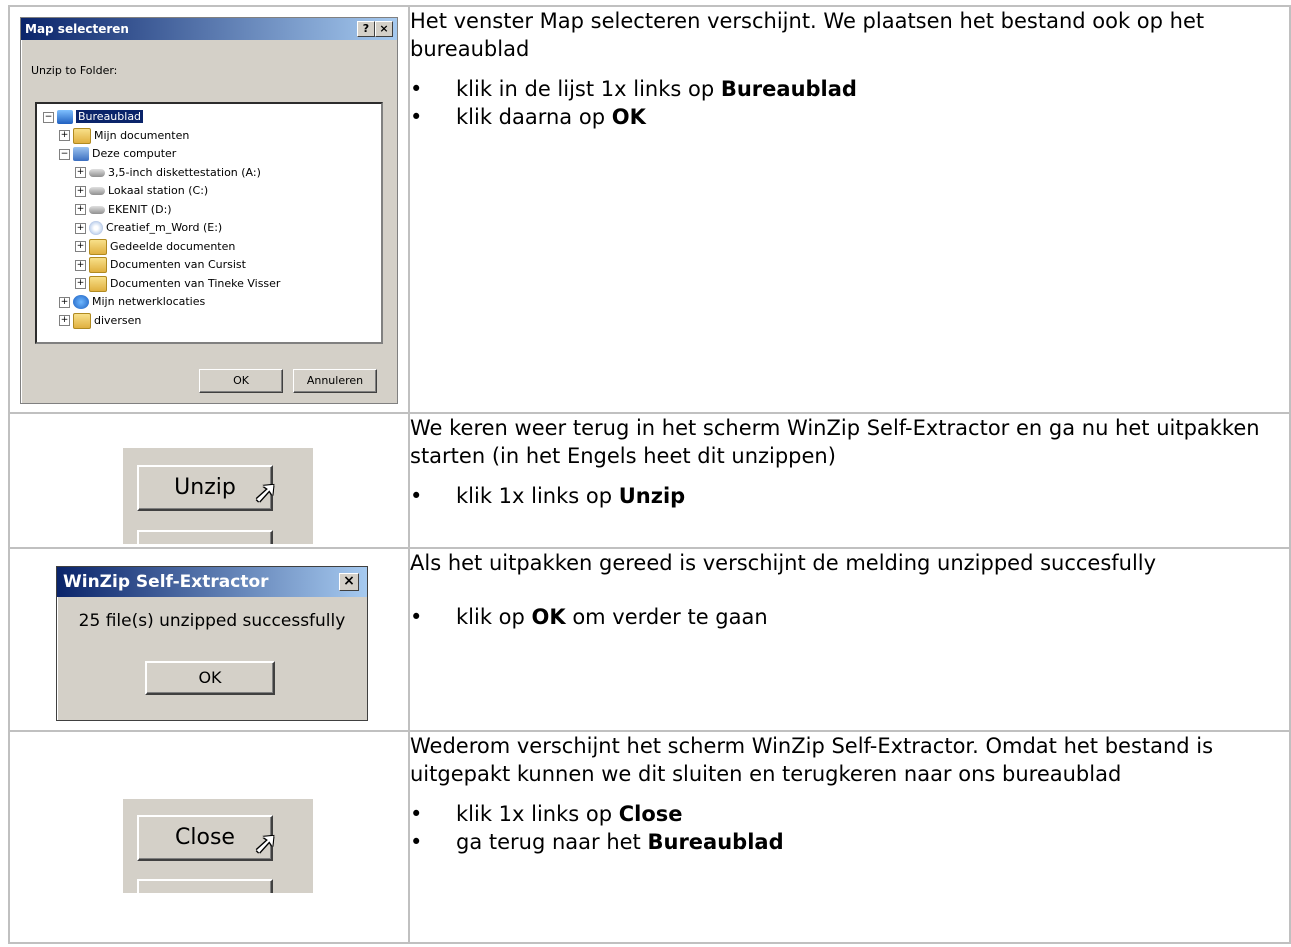 This screenshot has height=947, width=1291. Describe the element at coordinates (212, 621) in the screenshot. I see `winzip-message: 25 file(s) unzipped successfully` at that location.